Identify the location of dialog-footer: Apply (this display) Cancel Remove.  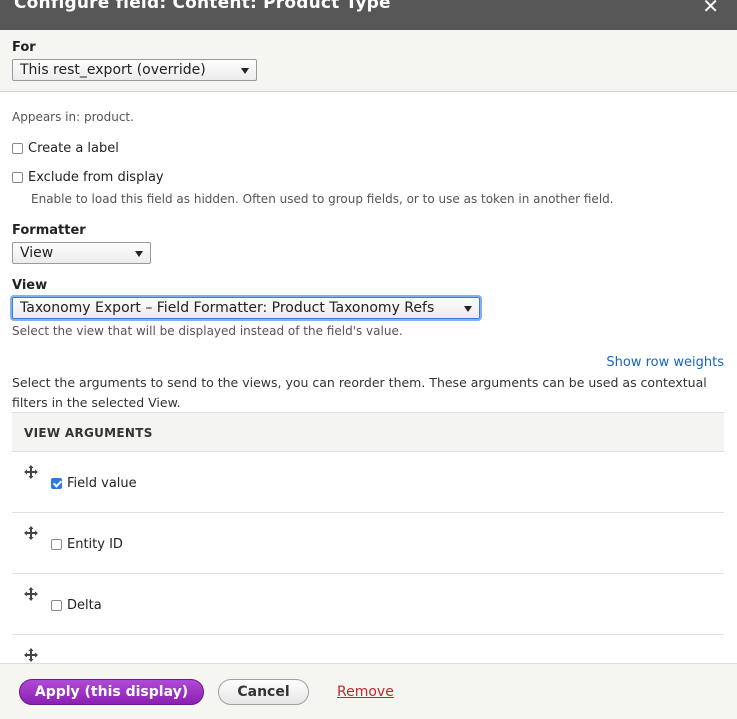
(368, 691).